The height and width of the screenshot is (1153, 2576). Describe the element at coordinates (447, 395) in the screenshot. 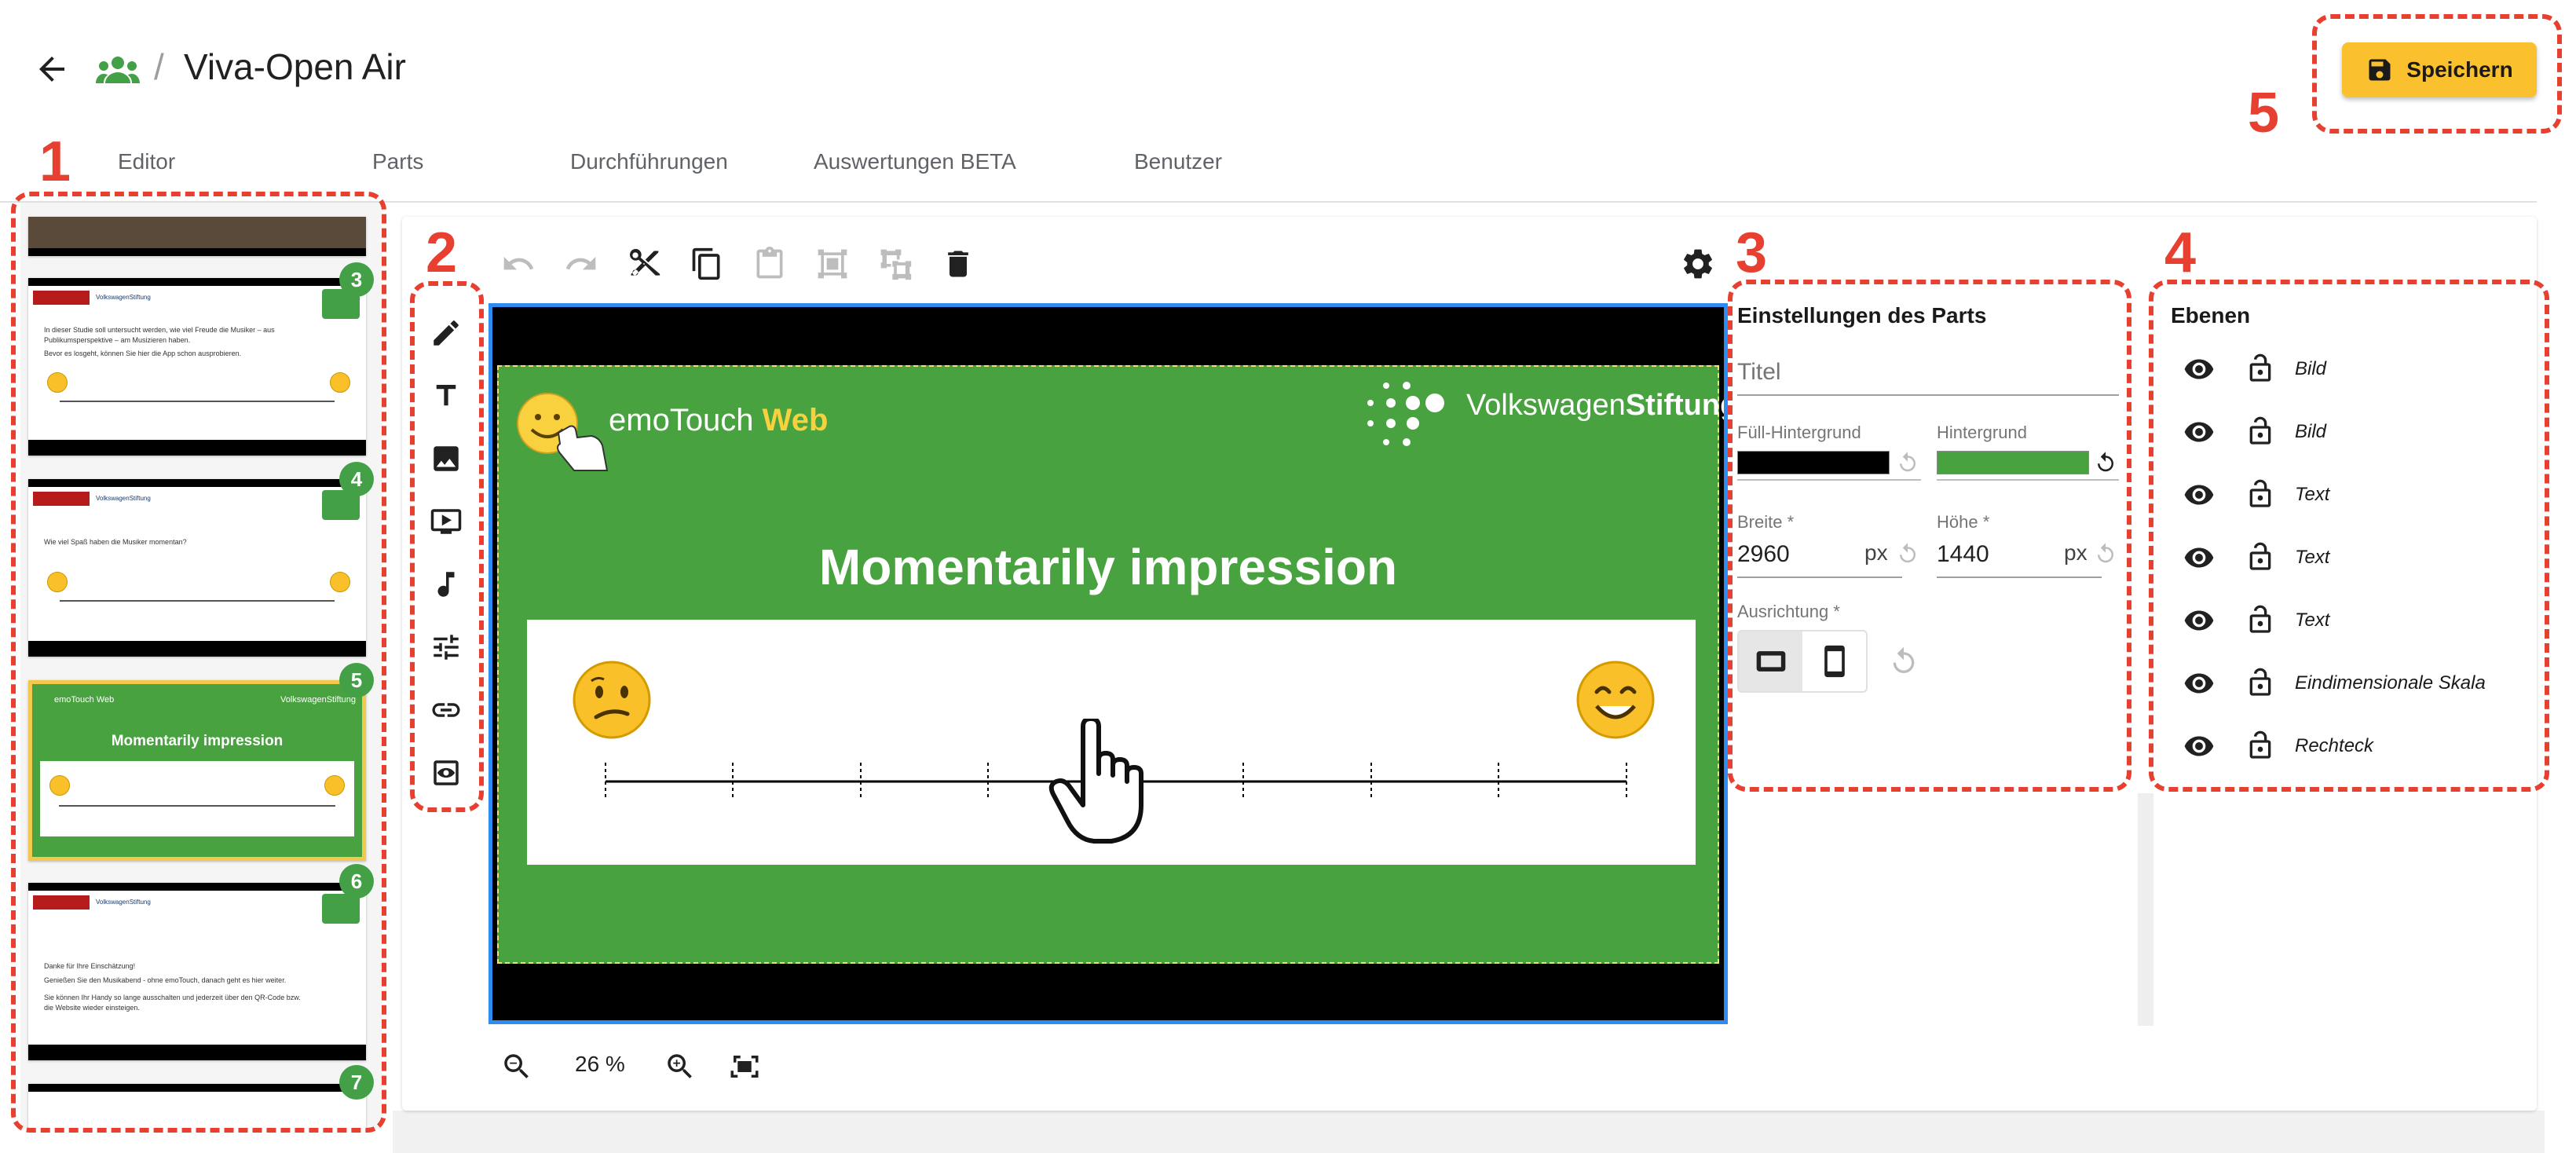

I see `text-icon` at that location.